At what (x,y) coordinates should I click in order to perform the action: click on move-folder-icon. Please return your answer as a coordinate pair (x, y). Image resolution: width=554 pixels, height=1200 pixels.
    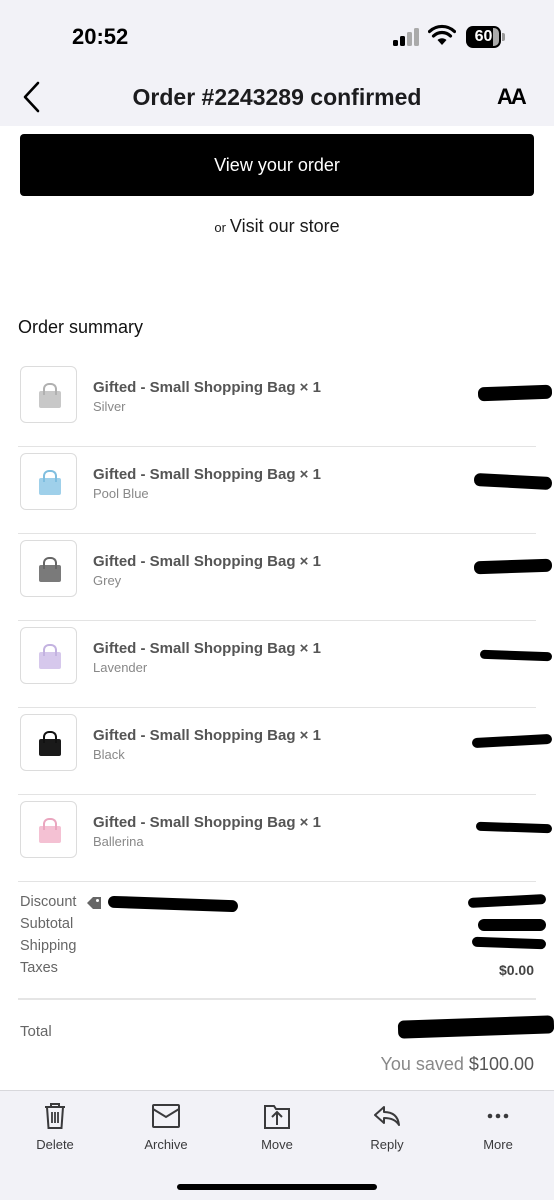
    Looking at the image, I should click on (277, 1117).